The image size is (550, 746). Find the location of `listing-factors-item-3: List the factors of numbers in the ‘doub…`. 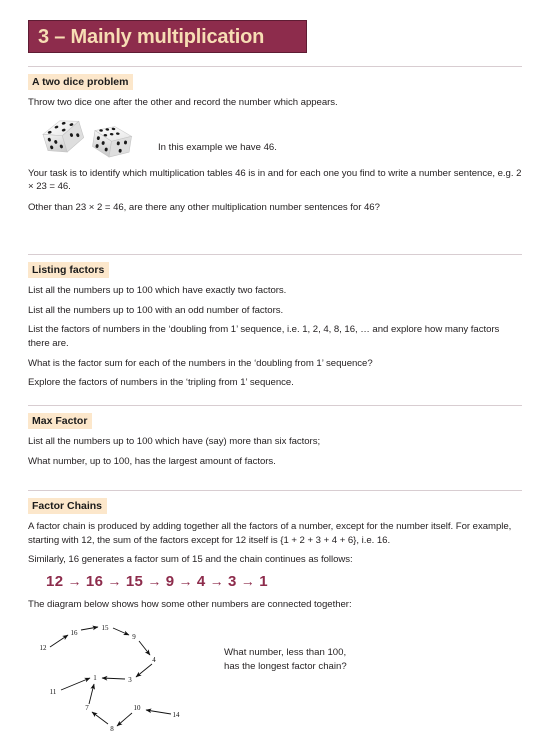

listing-factors-item-3: List the factors of numbers in the ‘doub… is located at coordinates (264, 336).